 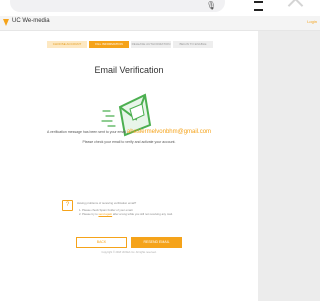 I want to click on question-icon: ?, so click(x=67, y=205).